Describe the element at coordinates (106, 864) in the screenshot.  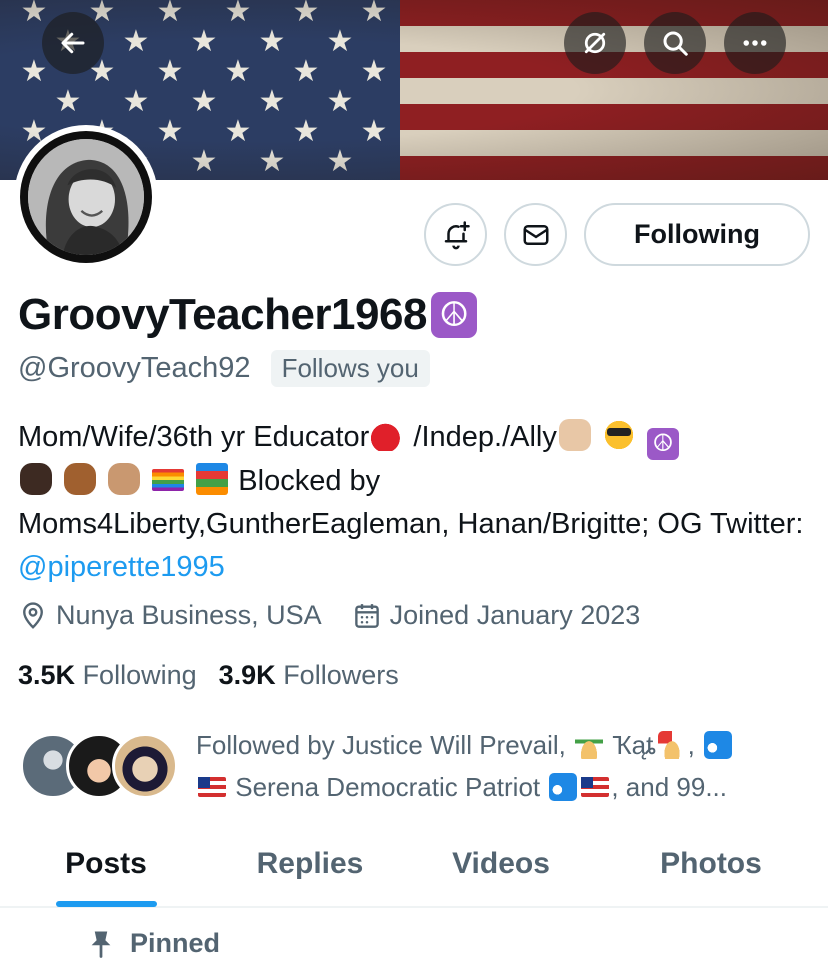
I see `tab-posts: Posts` at that location.